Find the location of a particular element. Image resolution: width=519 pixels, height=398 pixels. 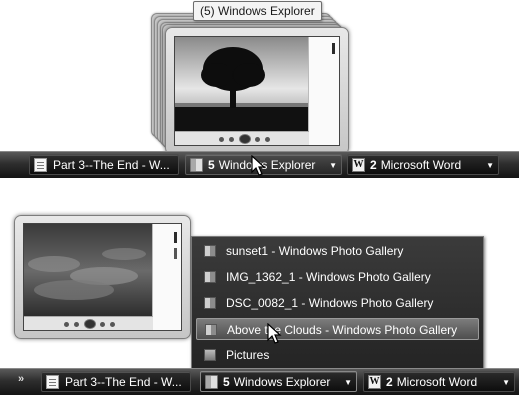

gallery-window-thumbnail is located at coordinates (102, 277).